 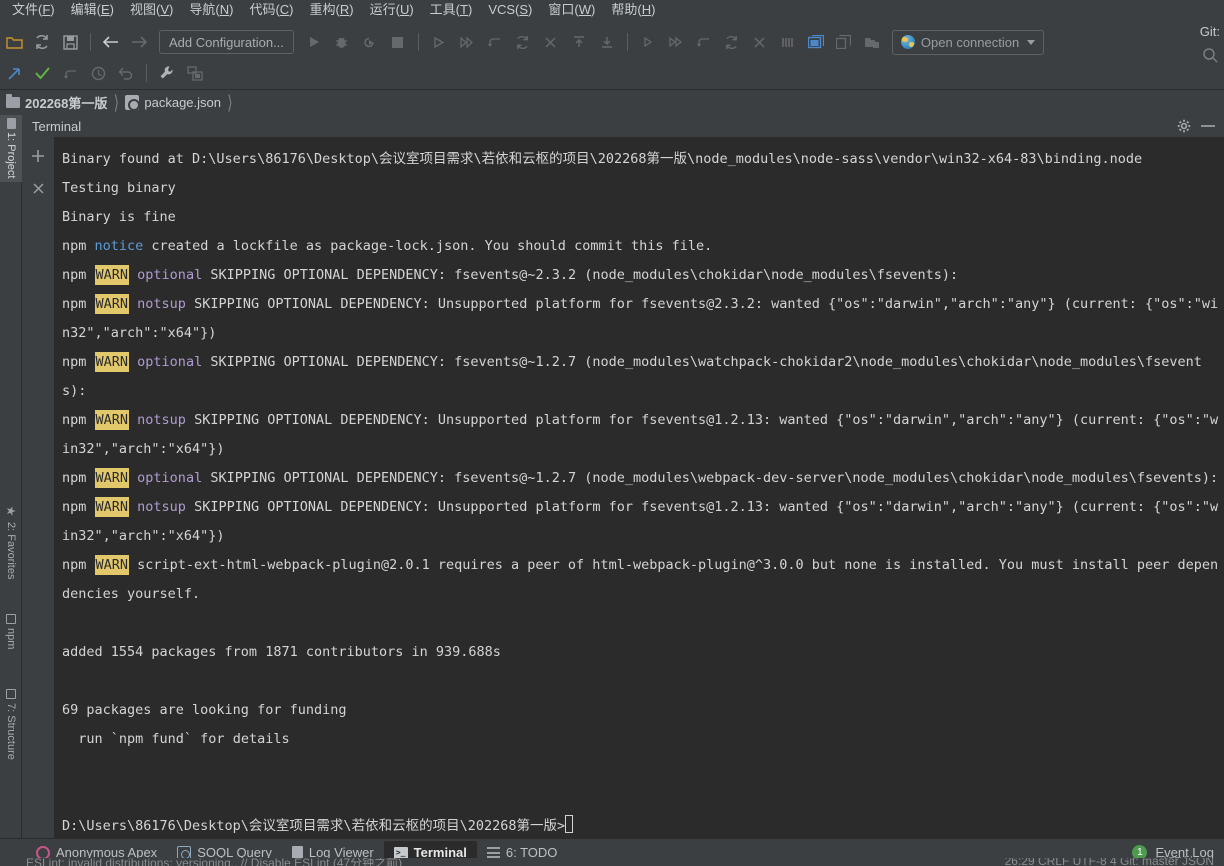 I want to click on terminal-token-text: 69 packages are looking for funding, so click(x=204, y=710).